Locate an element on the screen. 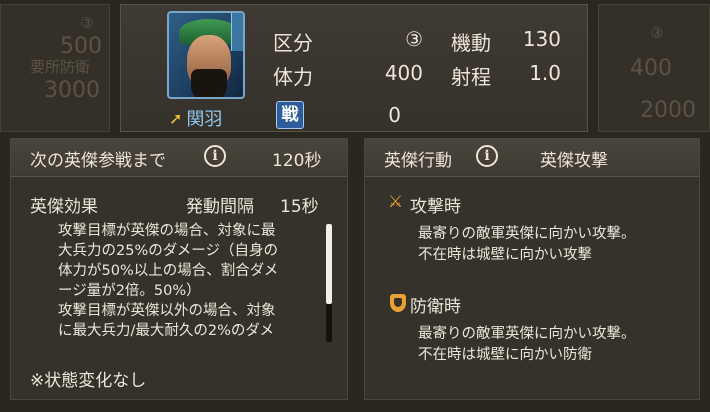  action-name: 英傑攻撃 is located at coordinates (574, 161).